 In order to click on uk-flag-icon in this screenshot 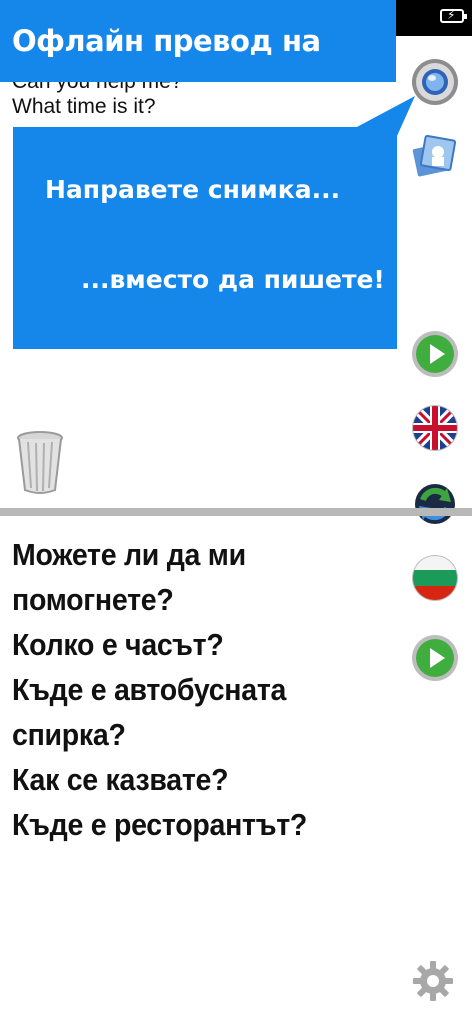, I will do `click(435, 428)`.